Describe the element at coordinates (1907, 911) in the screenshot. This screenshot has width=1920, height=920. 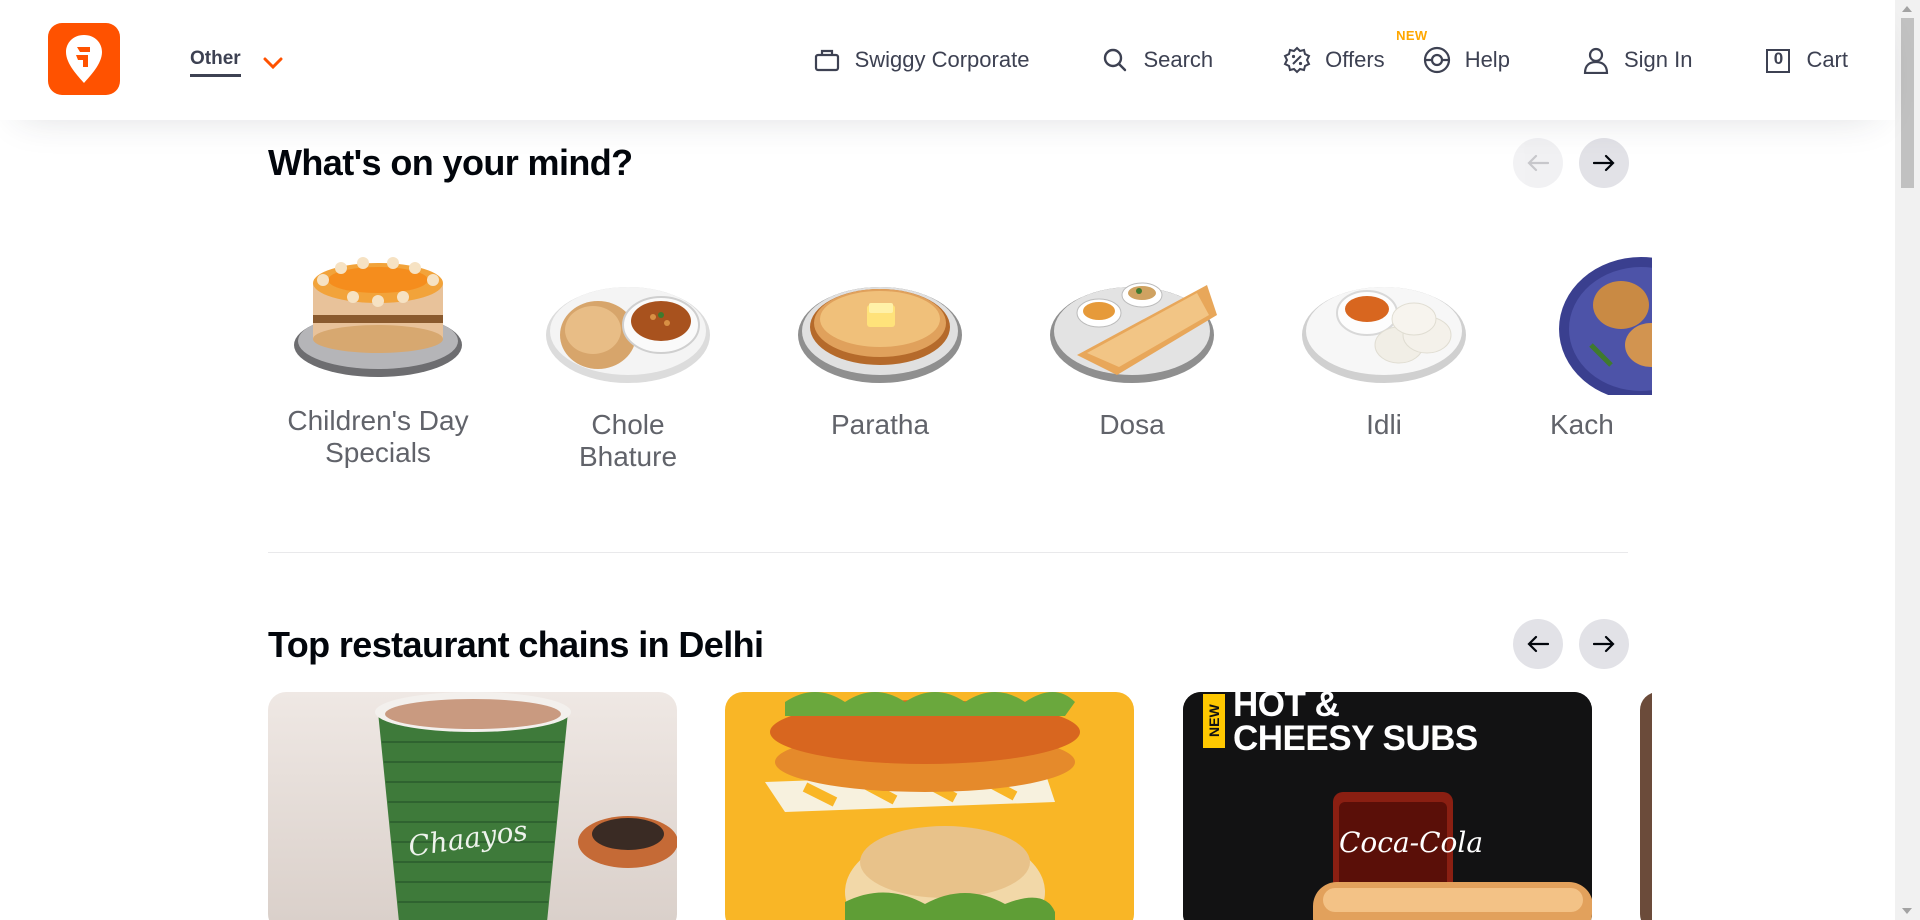
I see `scroll-down-icon` at that location.